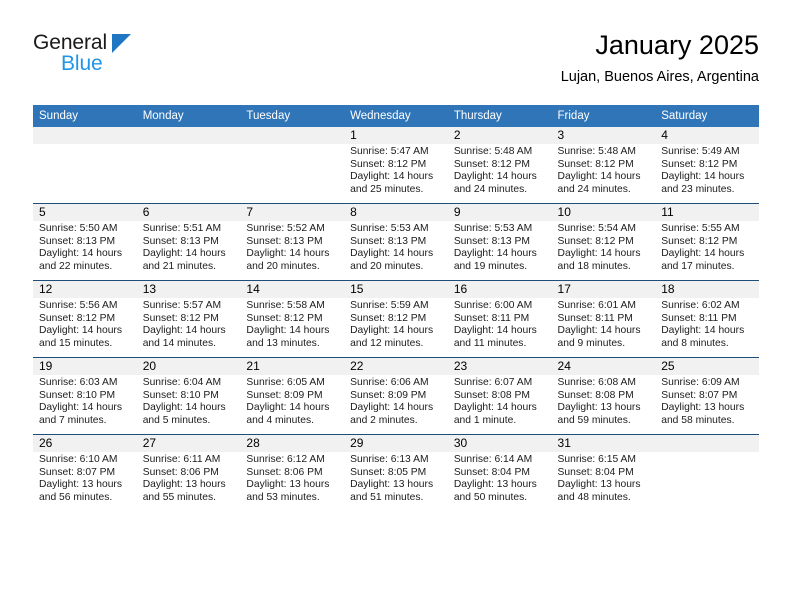 Image resolution: width=792 pixels, height=612 pixels. Describe the element at coordinates (182, 228) in the screenshot. I see `sunrise-text: Sunrise: 5:51 AM` at that location.